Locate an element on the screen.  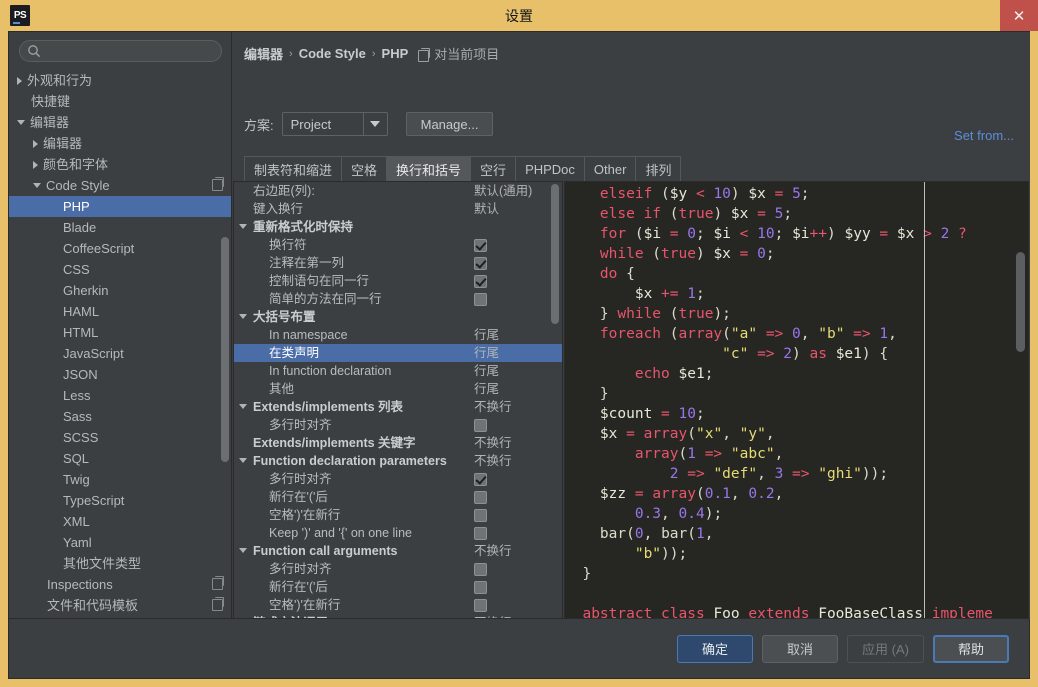
code-vertical-scrollbar is located at coordinates (1020, 302).